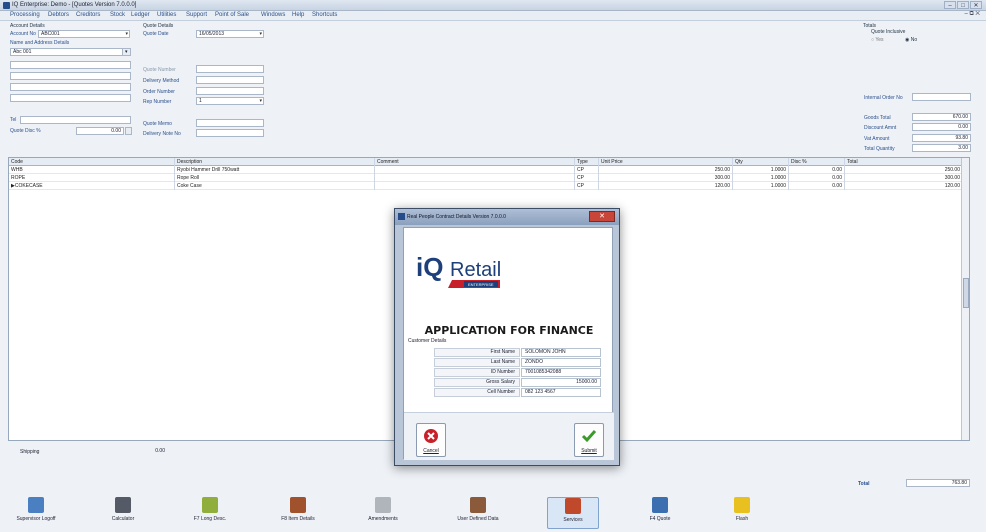  I want to click on menu-processing: Processing, so click(25, 15).